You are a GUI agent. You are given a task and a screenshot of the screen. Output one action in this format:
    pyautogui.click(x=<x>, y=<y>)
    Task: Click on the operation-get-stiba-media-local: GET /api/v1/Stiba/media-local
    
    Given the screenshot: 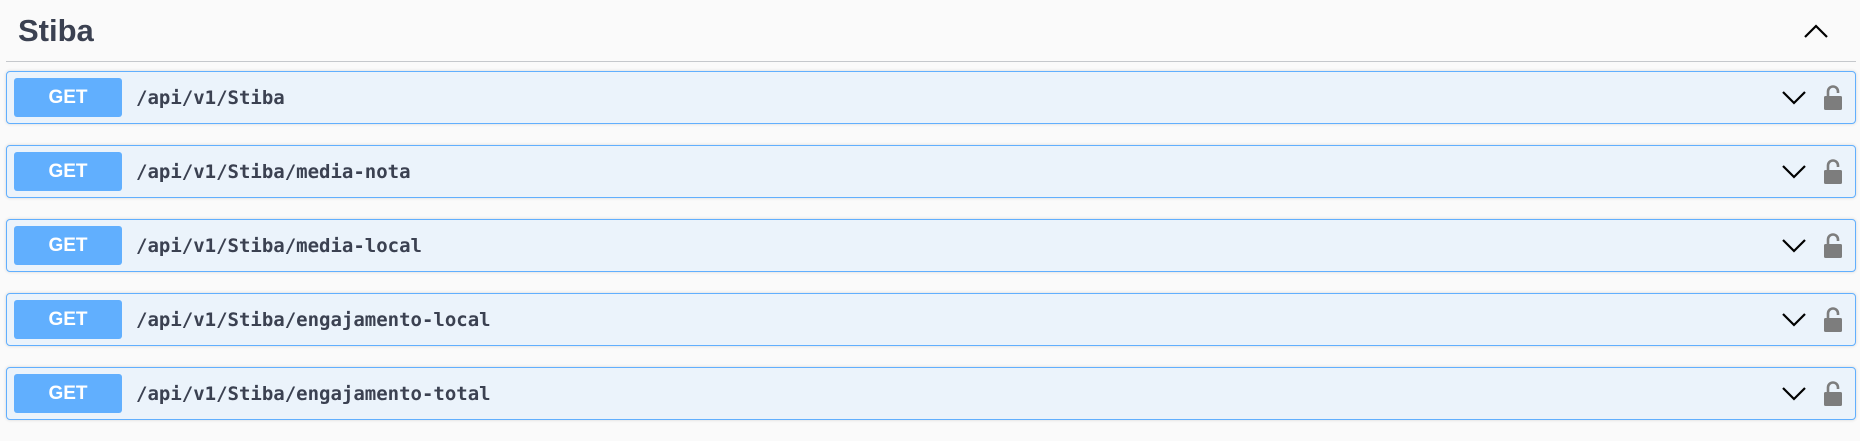 What is the action you would take?
    pyautogui.click(x=931, y=245)
    